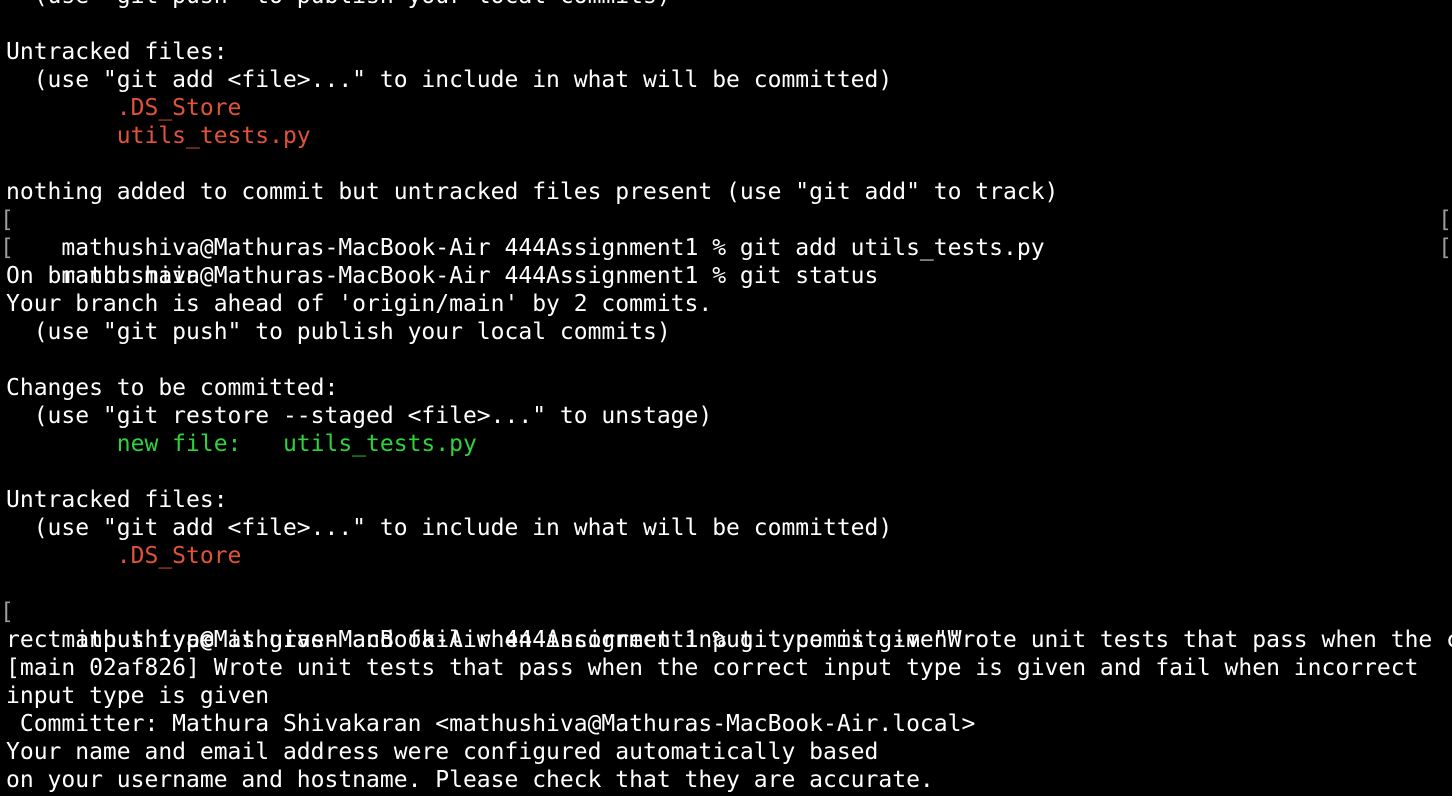  I want to click on untracked-file-line: utils_tests.py, so click(158, 136).